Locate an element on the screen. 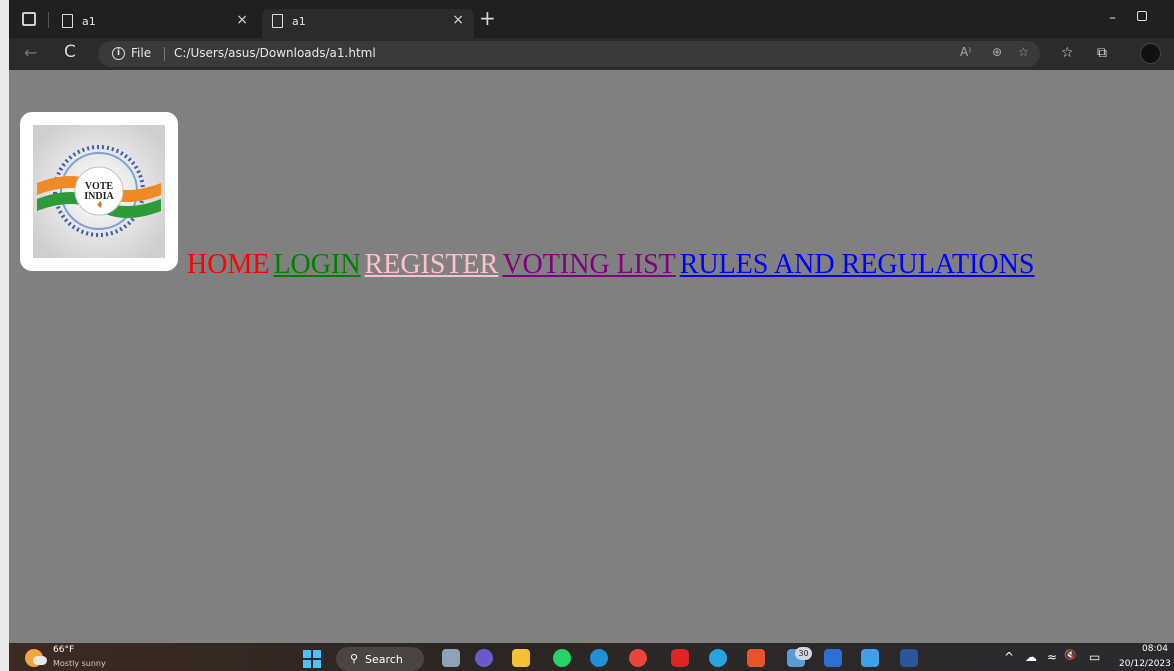 This screenshot has width=1174, height=671. refresh-button: C is located at coordinates (70, 52).